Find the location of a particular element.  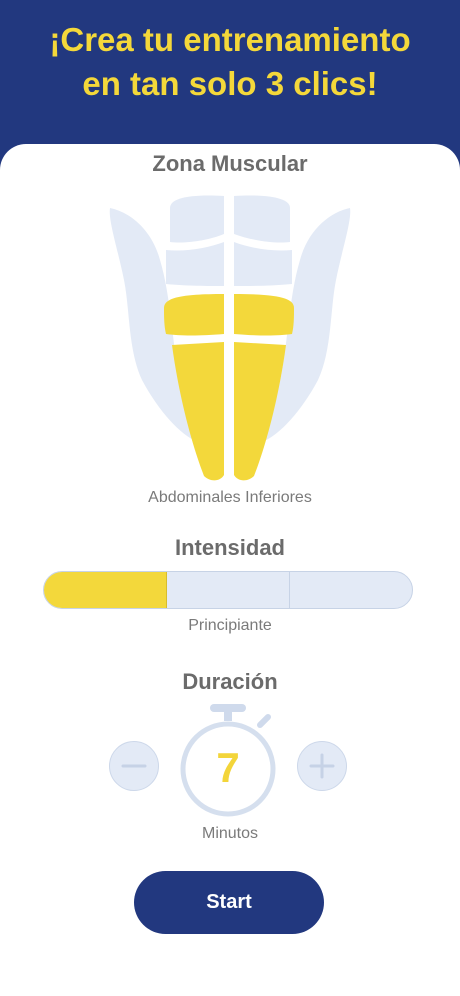

minus-icon is located at coordinates (134, 766).